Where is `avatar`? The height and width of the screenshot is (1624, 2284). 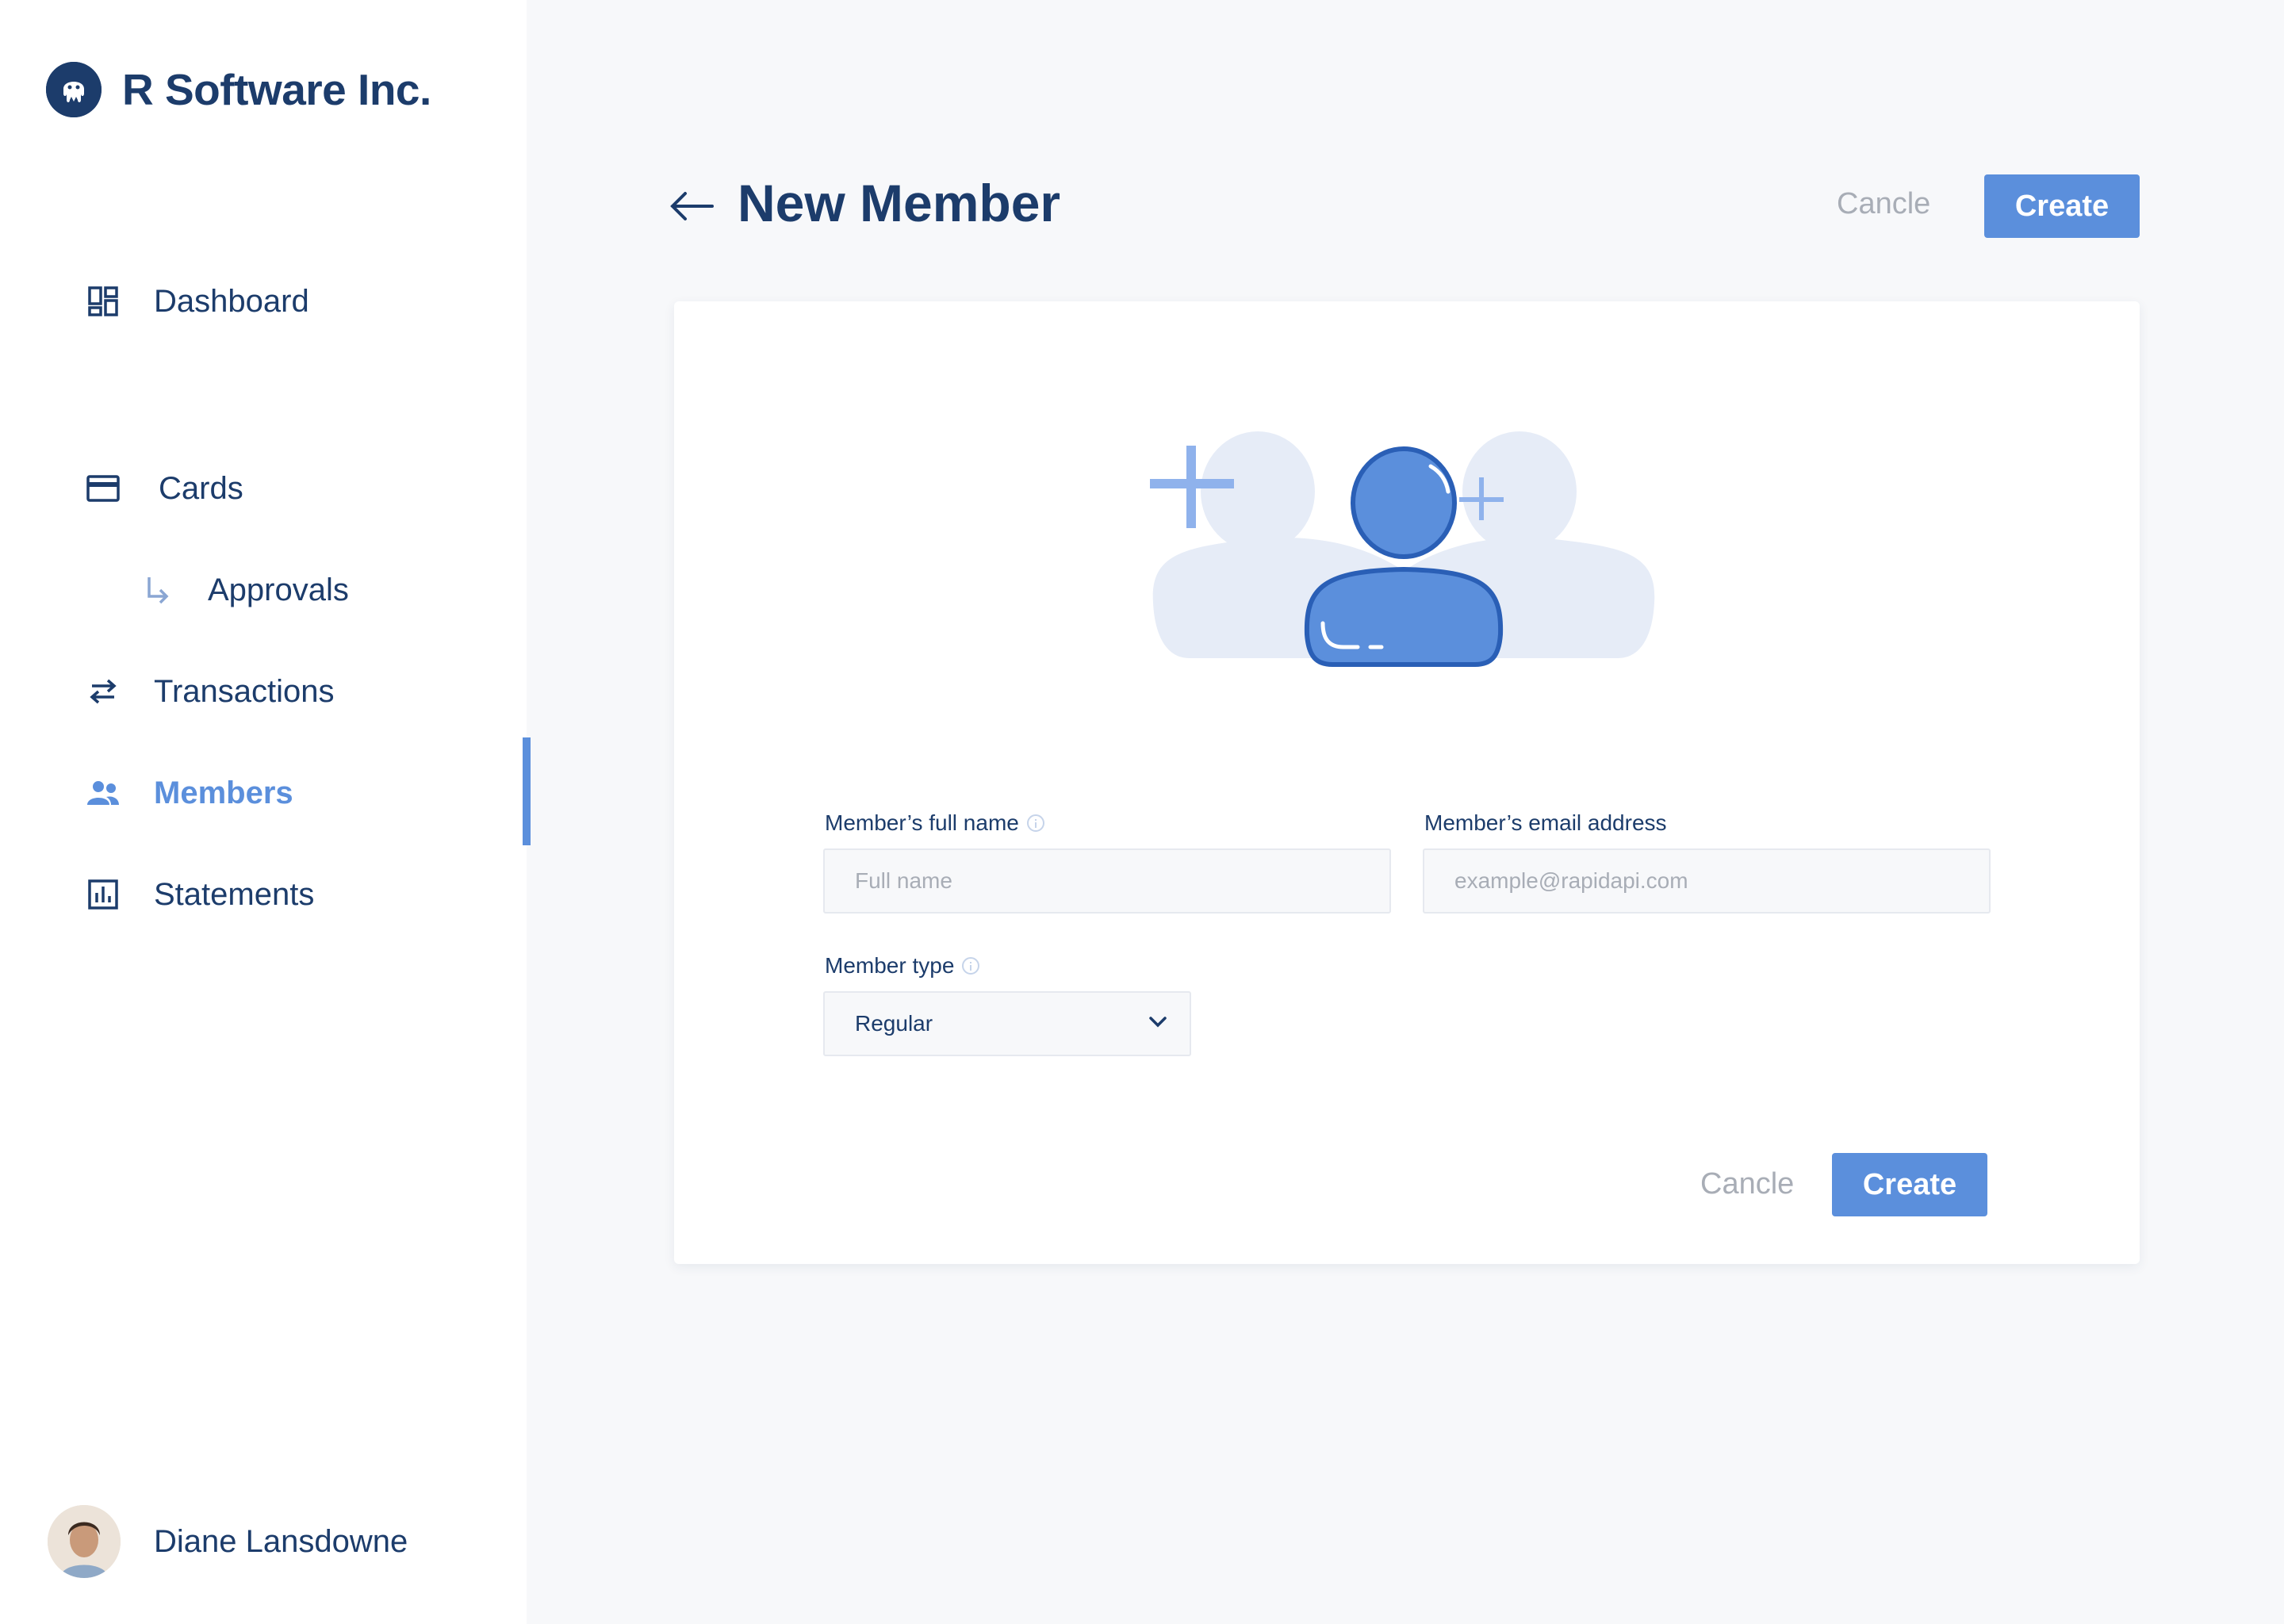
avatar is located at coordinates (84, 1541).